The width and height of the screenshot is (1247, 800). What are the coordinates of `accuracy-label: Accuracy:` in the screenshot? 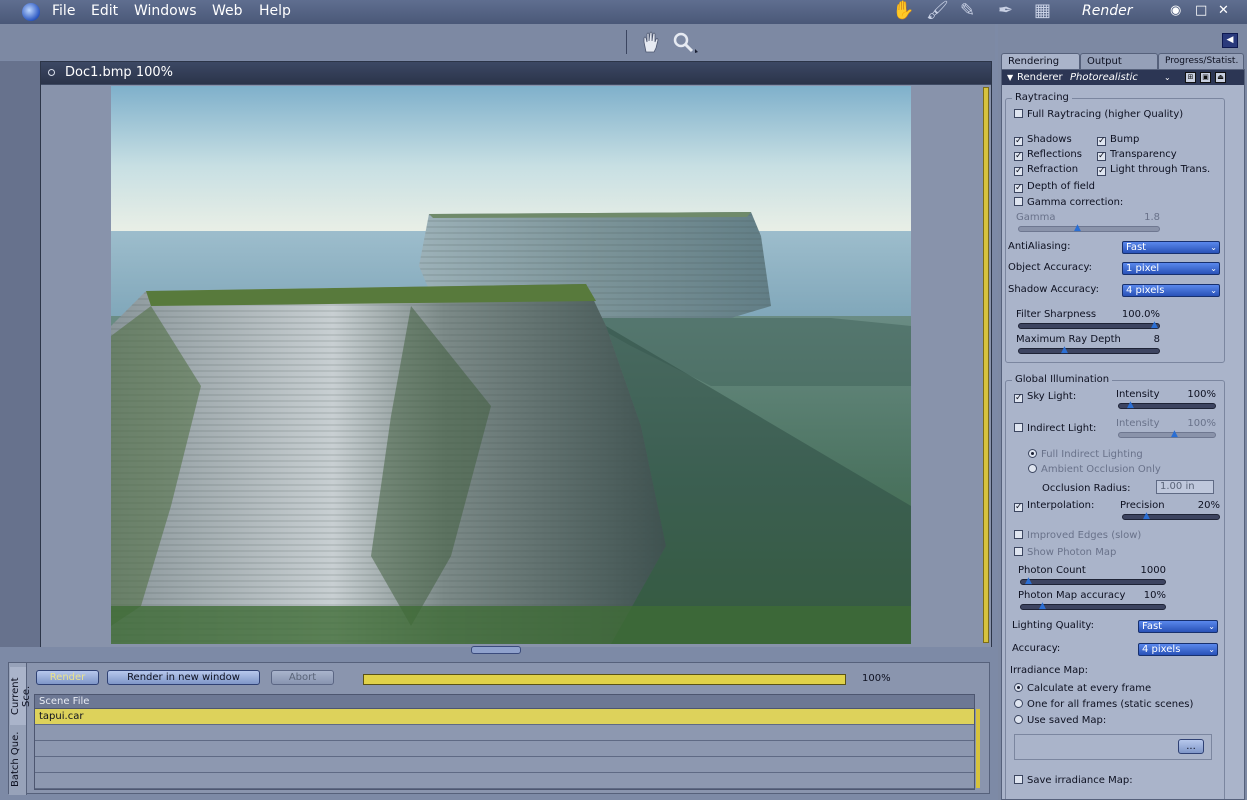 It's located at (1036, 648).